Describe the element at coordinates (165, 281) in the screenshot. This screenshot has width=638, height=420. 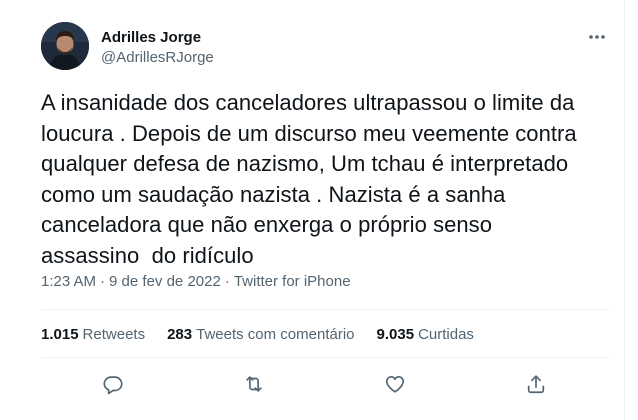
I see `tweet-date: 9 de fev de 2022` at that location.